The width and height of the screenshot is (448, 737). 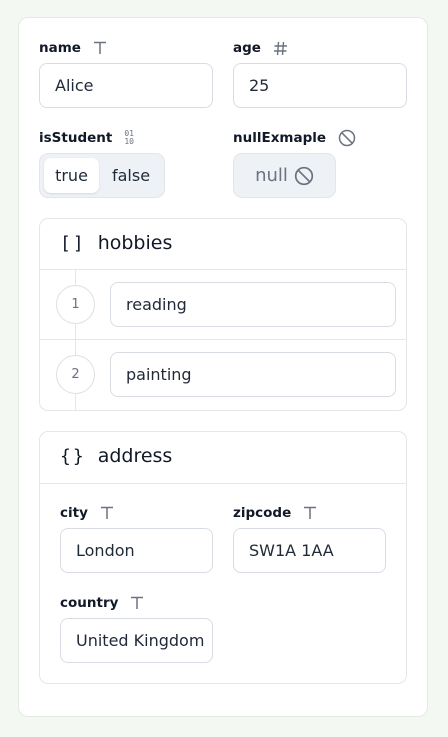 I want to click on age-value: 25, so click(x=259, y=85).